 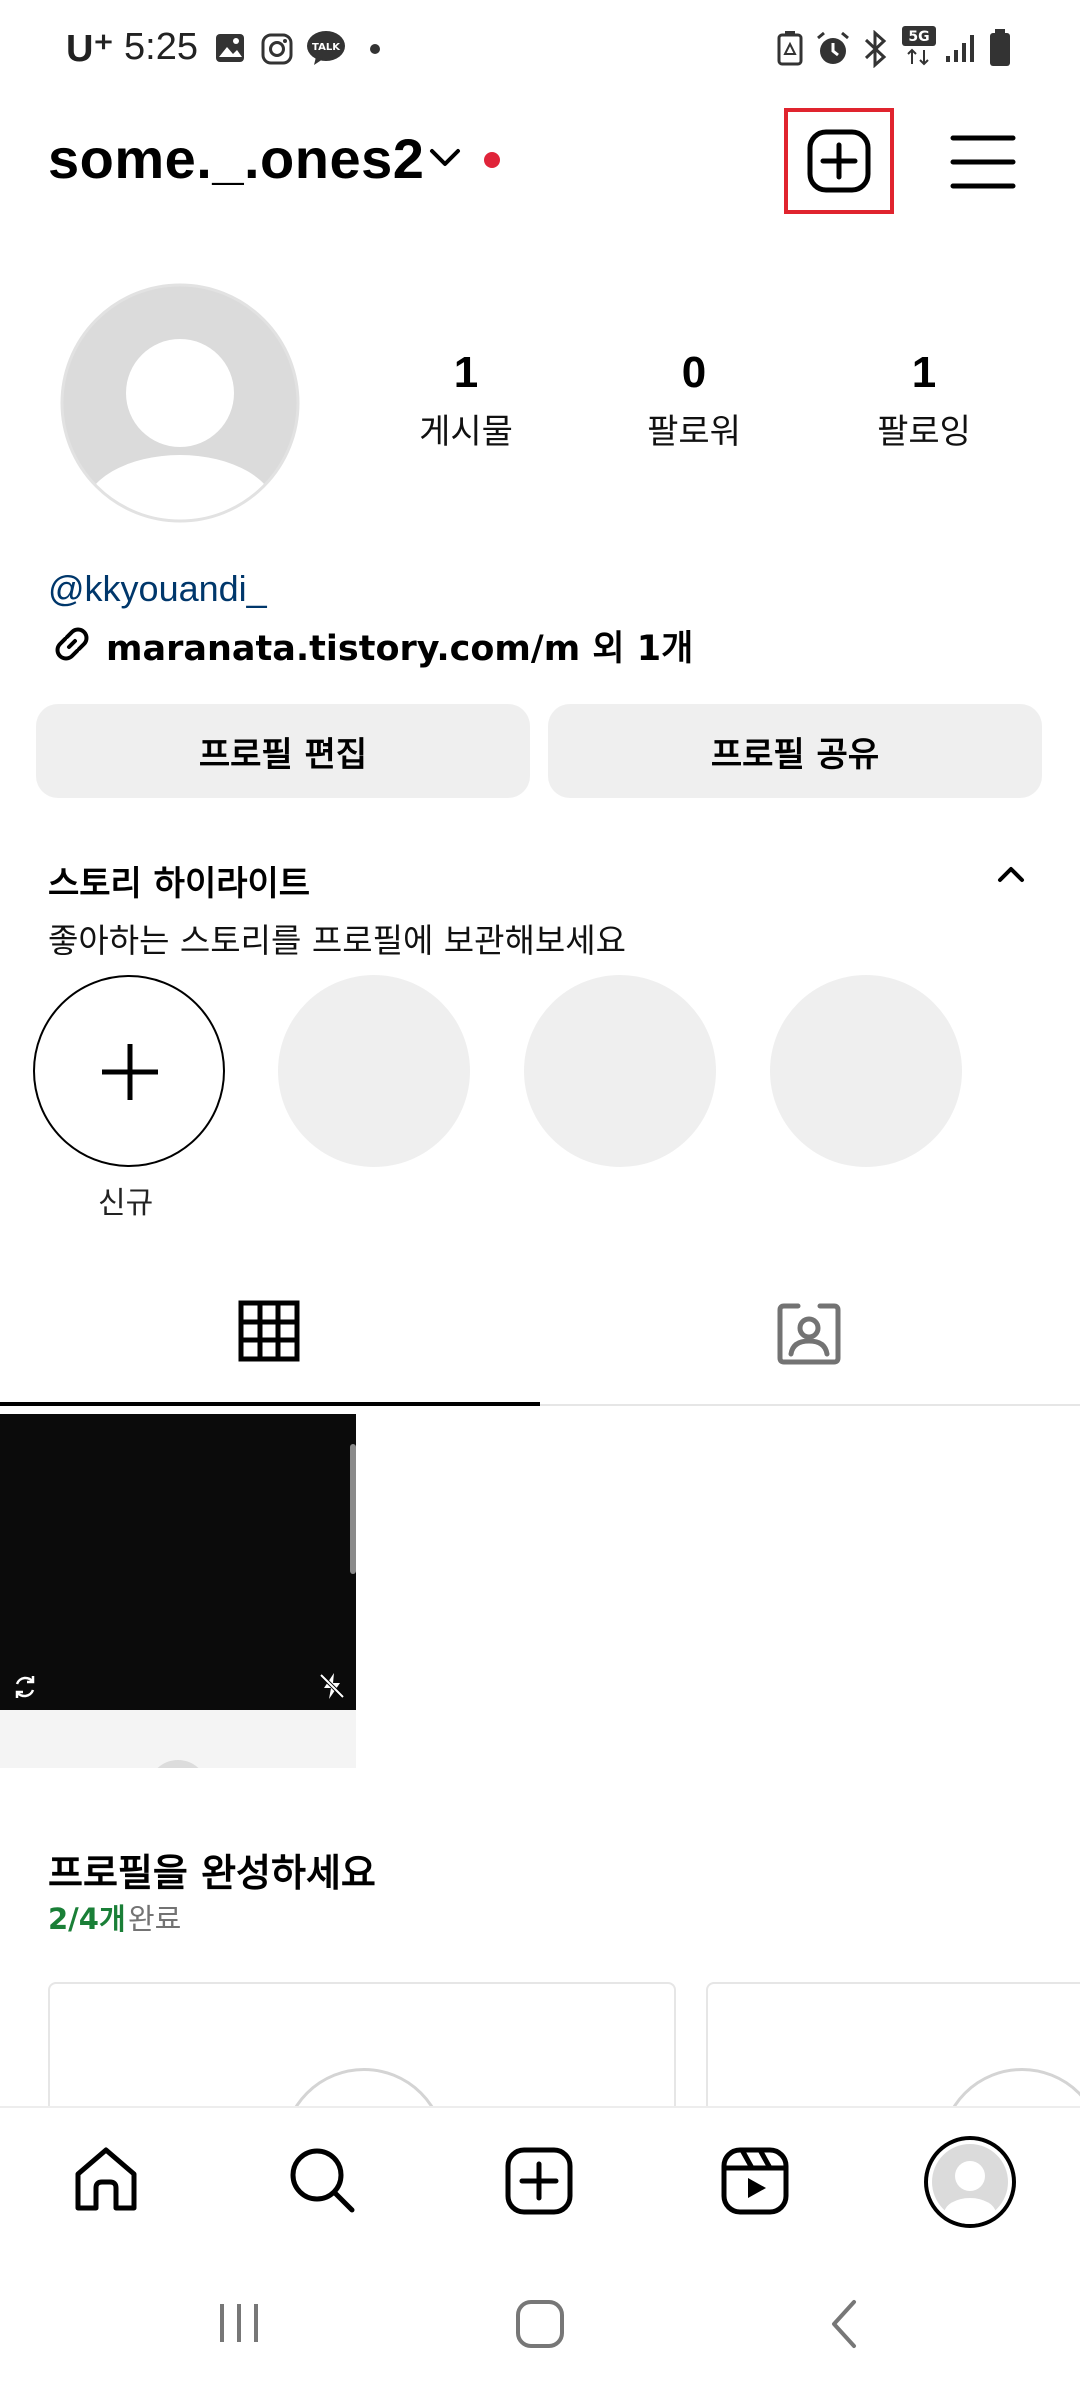 I want to click on system-navigation-bar, so click(x=540, y=2328).